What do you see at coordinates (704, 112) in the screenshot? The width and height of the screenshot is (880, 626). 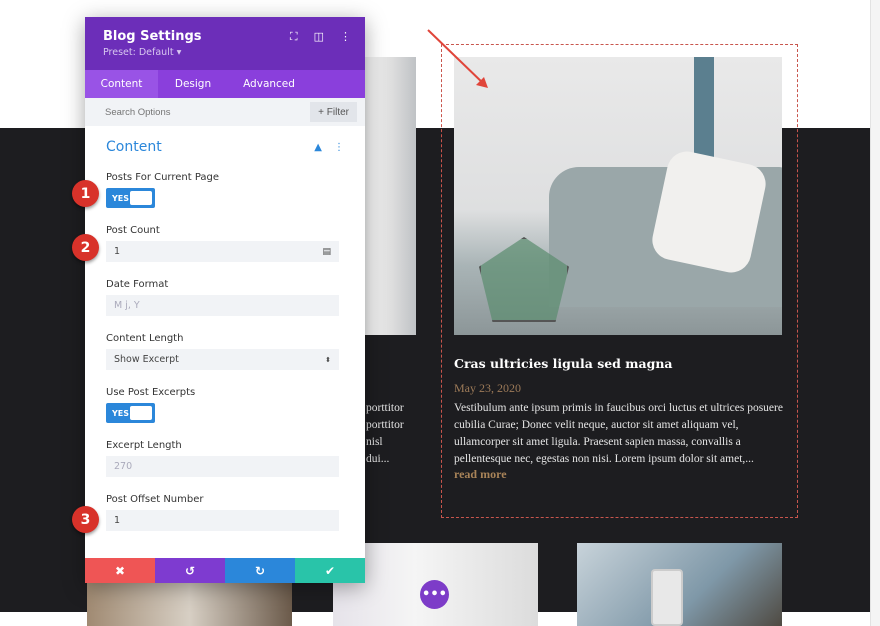 I see `wall-frame` at bounding box center [704, 112].